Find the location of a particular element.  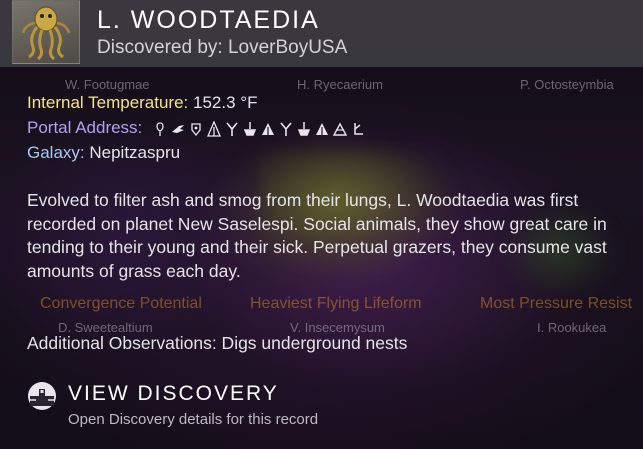

bg-label: I. Rookukea is located at coordinates (572, 327).